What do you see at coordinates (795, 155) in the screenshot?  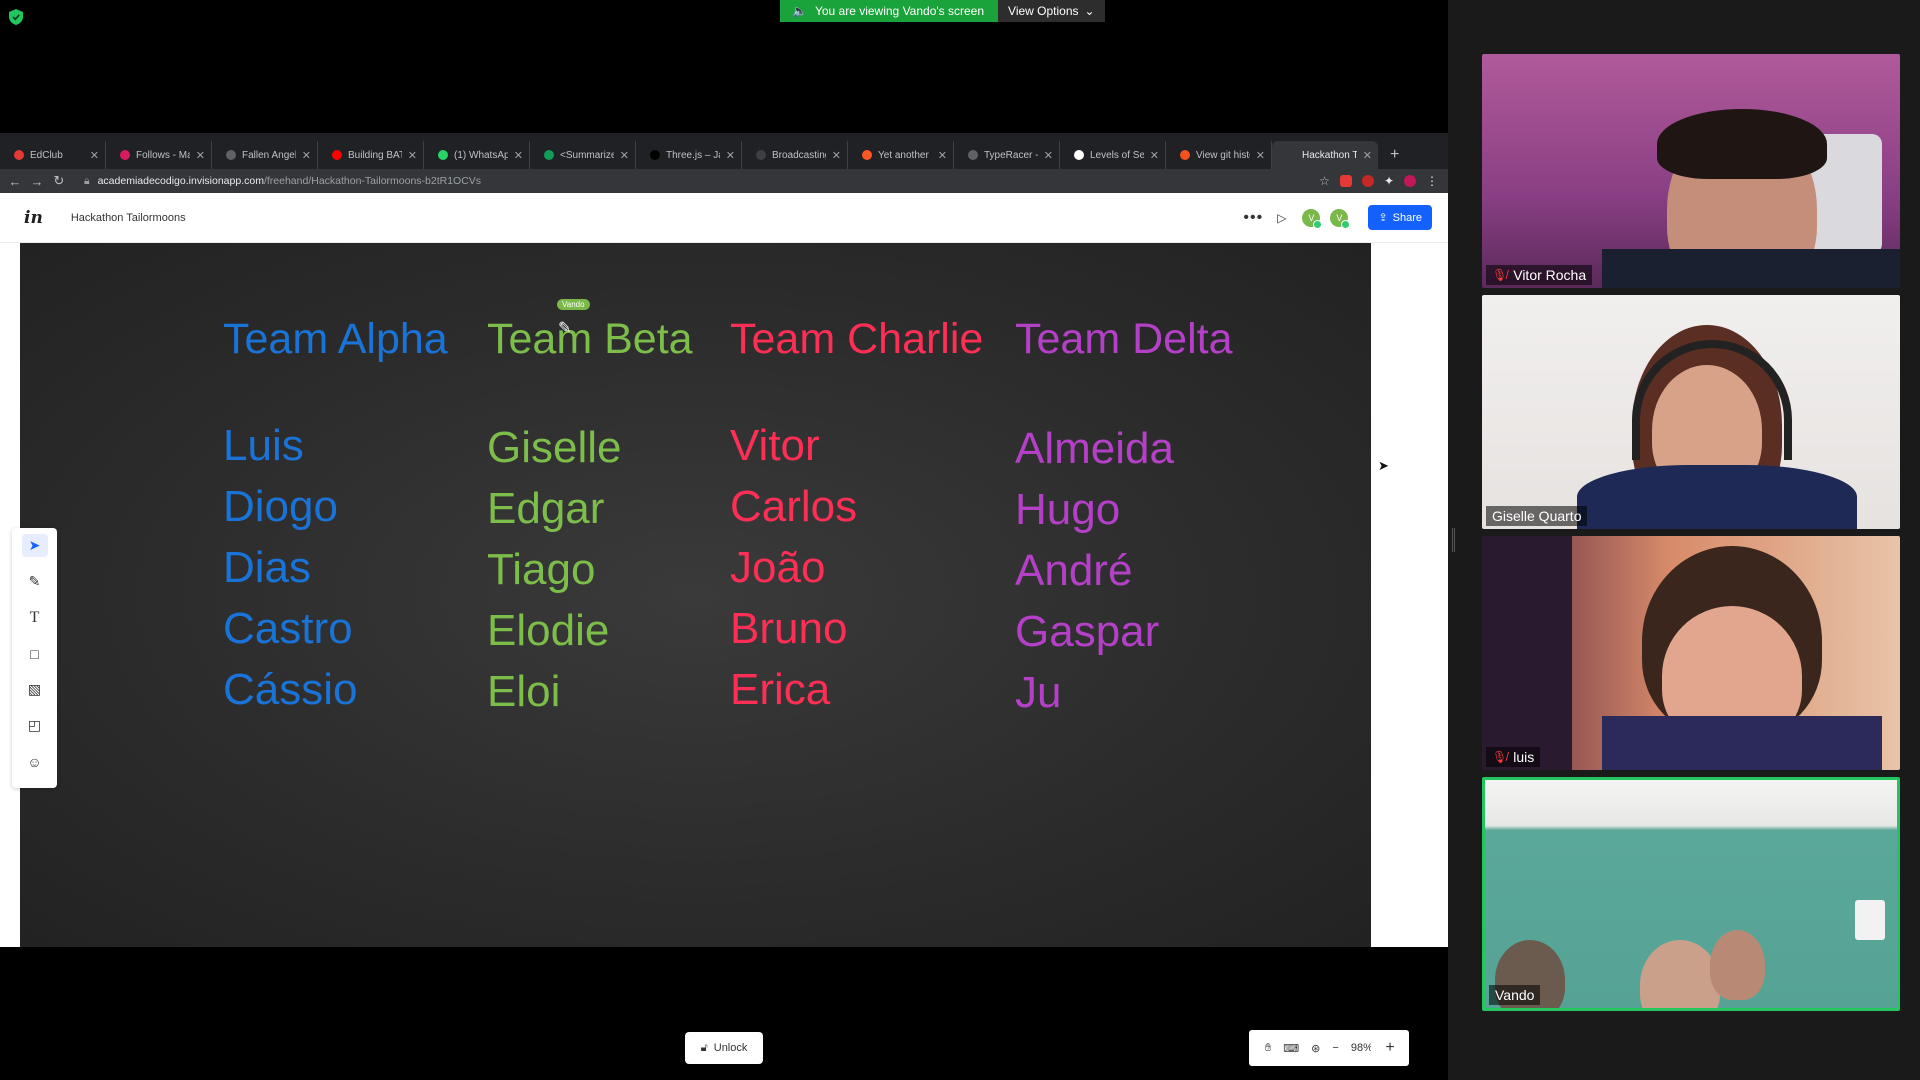 I see `browser-tab: Broadcasting ✕` at bounding box center [795, 155].